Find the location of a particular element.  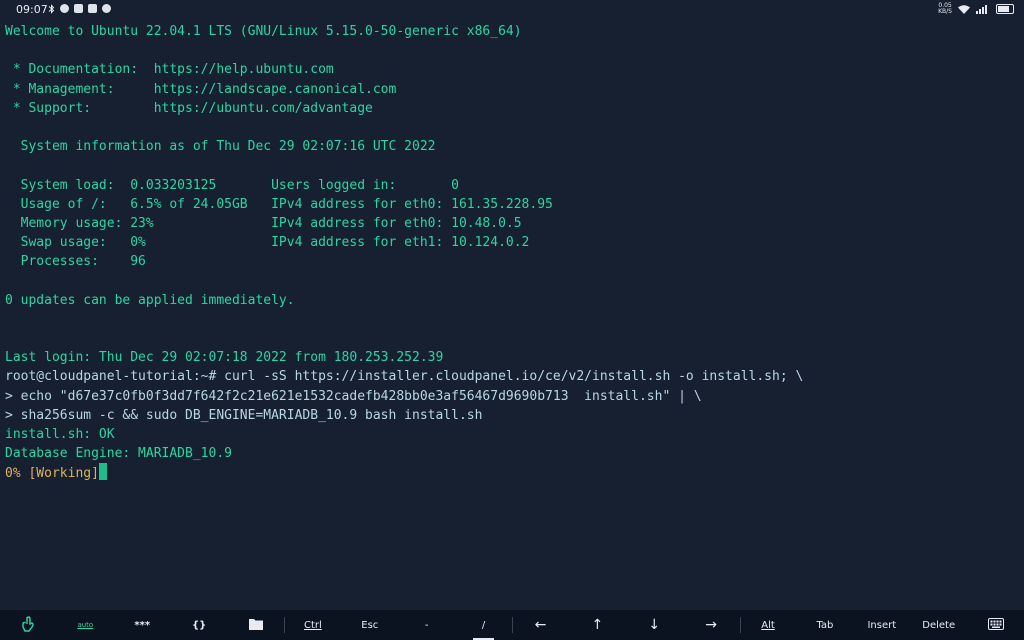

extra-key-label: / is located at coordinates (483, 625).